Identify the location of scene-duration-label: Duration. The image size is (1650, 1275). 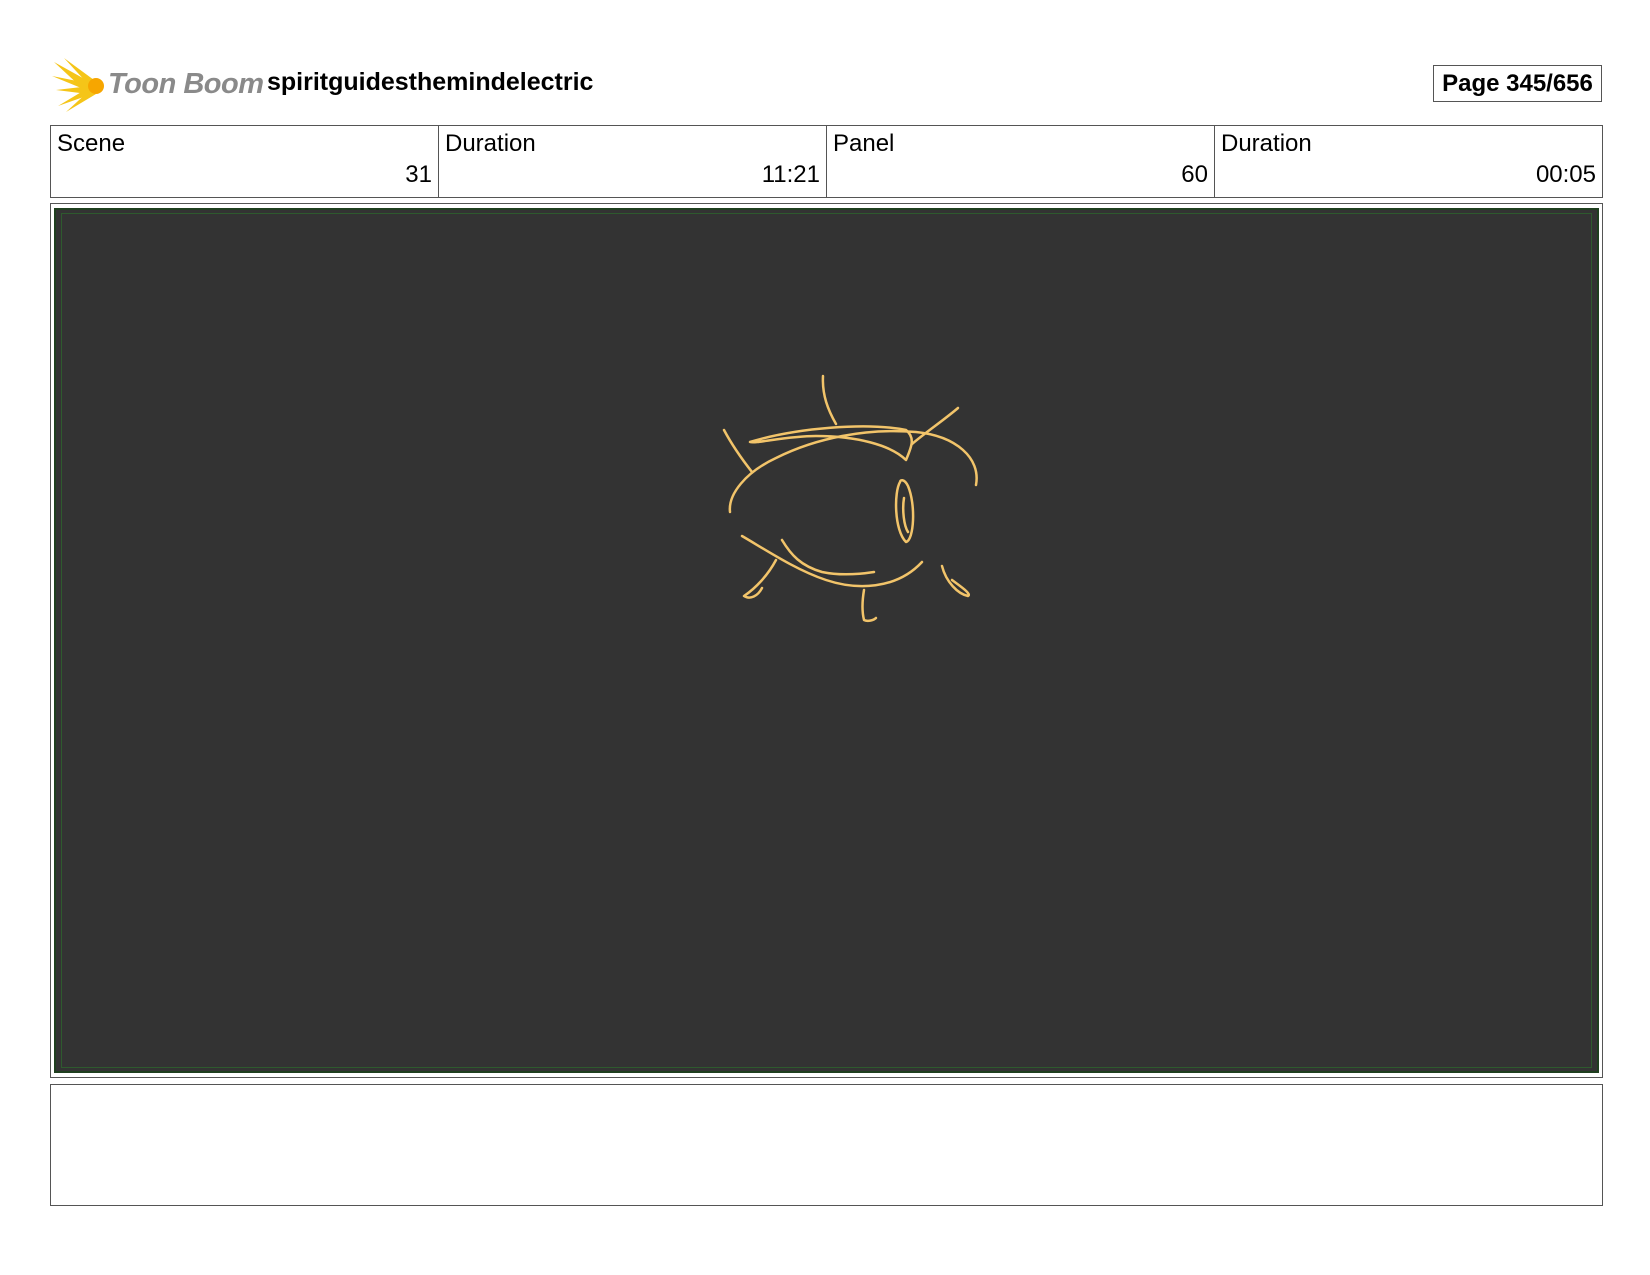
(490, 143).